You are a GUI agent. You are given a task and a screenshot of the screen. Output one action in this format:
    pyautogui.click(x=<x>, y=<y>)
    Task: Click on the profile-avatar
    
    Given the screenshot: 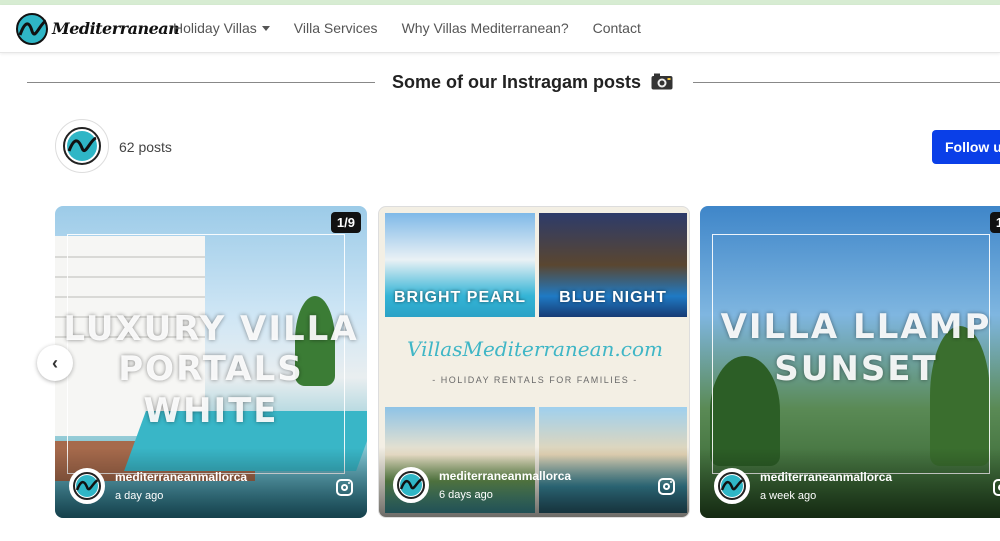 What is the action you would take?
    pyautogui.click(x=82, y=146)
    